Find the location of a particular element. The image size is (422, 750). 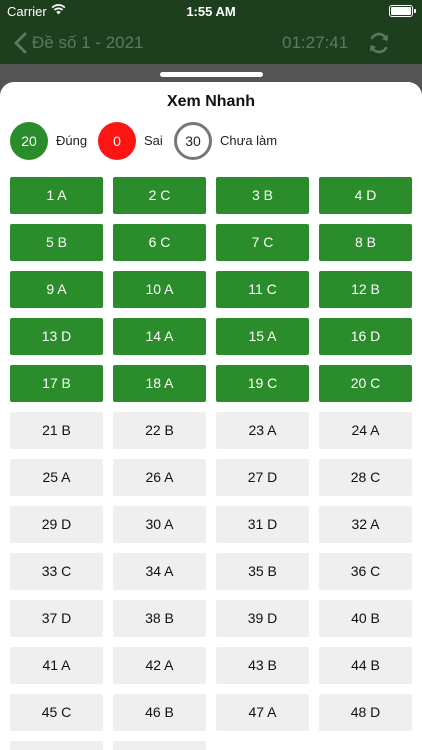

question-cell: 26 A is located at coordinates (159, 477).